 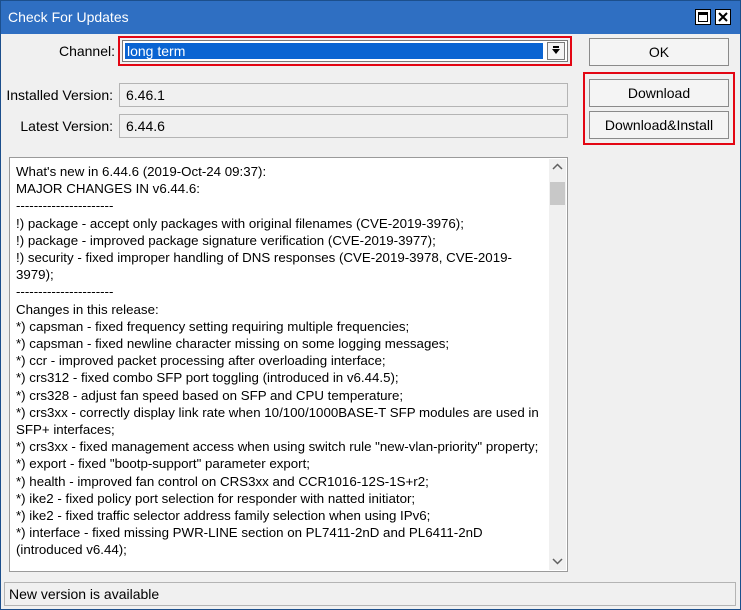 I want to click on channel-select: long term, so click(x=345, y=51).